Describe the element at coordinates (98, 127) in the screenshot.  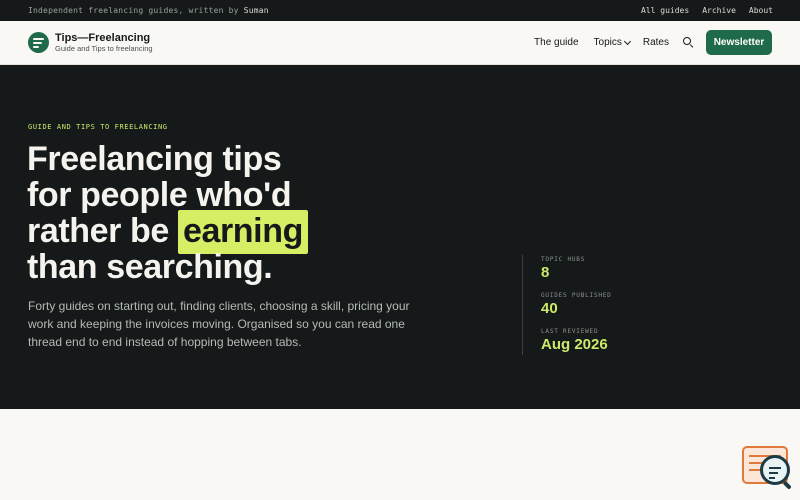
I see `hero-eyebrow: GUIDE AND TIPS TO FREELANCING` at that location.